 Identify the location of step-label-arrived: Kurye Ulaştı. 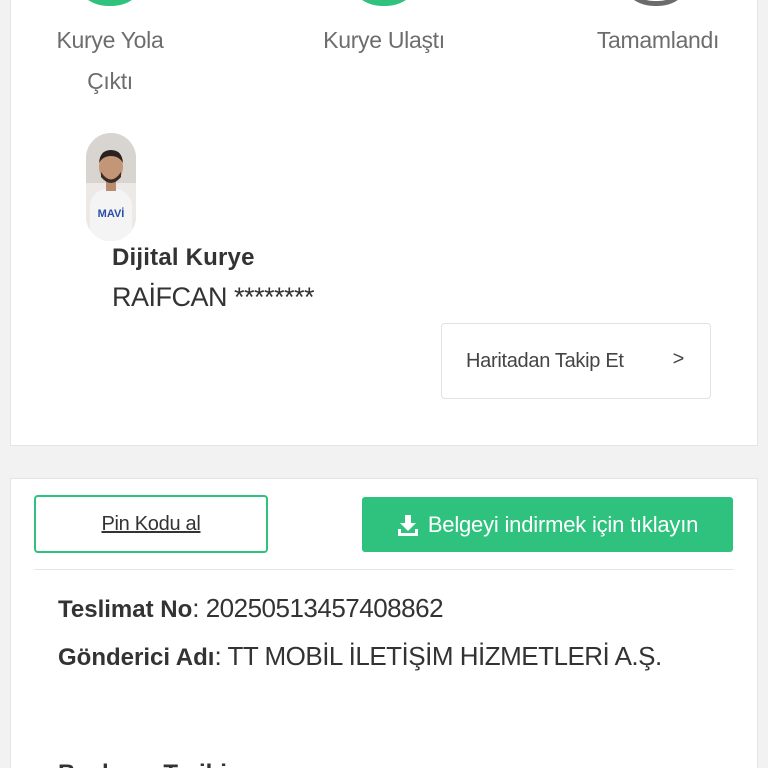
(384, 40).